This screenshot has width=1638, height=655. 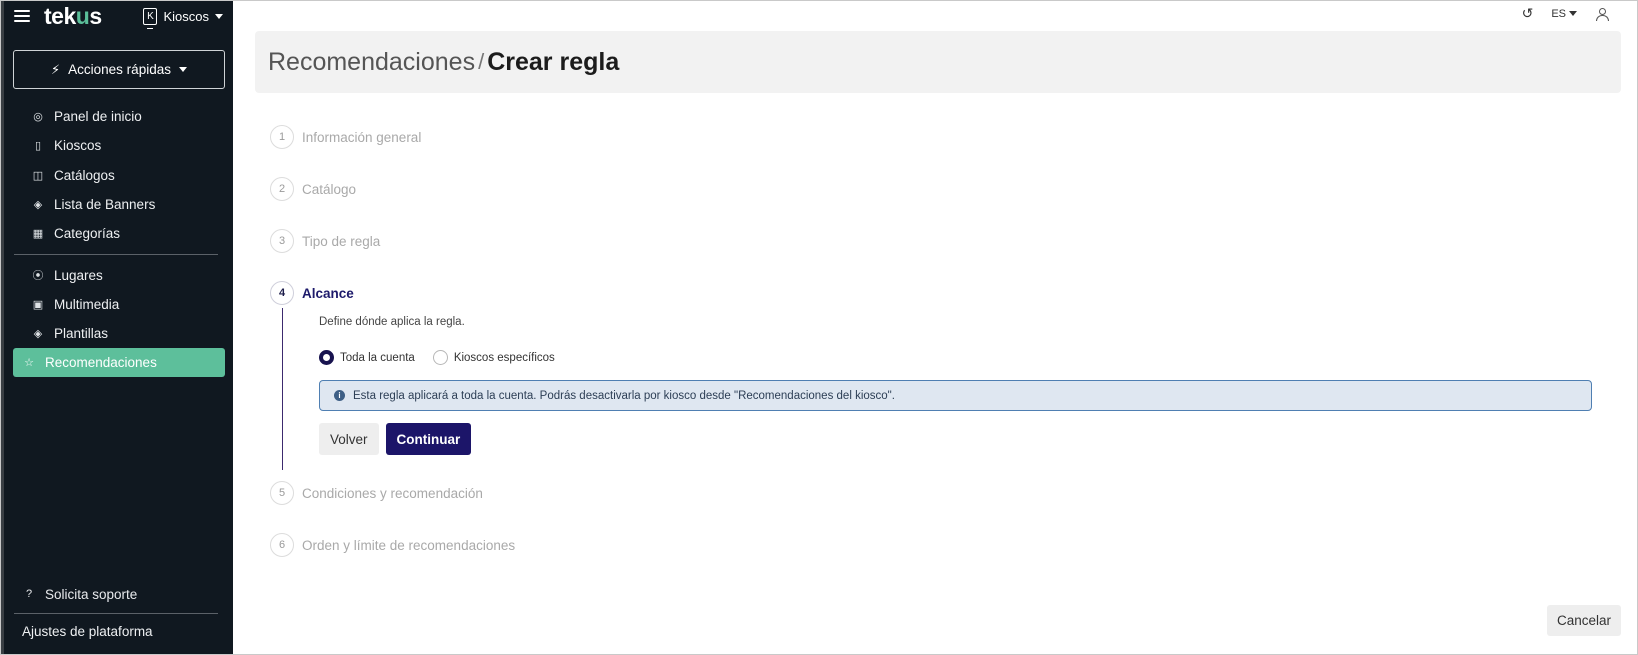 What do you see at coordinates (22, 16) in the screenshot?
I see `hamburger-menu-icon` at bounding box center [22, 16].